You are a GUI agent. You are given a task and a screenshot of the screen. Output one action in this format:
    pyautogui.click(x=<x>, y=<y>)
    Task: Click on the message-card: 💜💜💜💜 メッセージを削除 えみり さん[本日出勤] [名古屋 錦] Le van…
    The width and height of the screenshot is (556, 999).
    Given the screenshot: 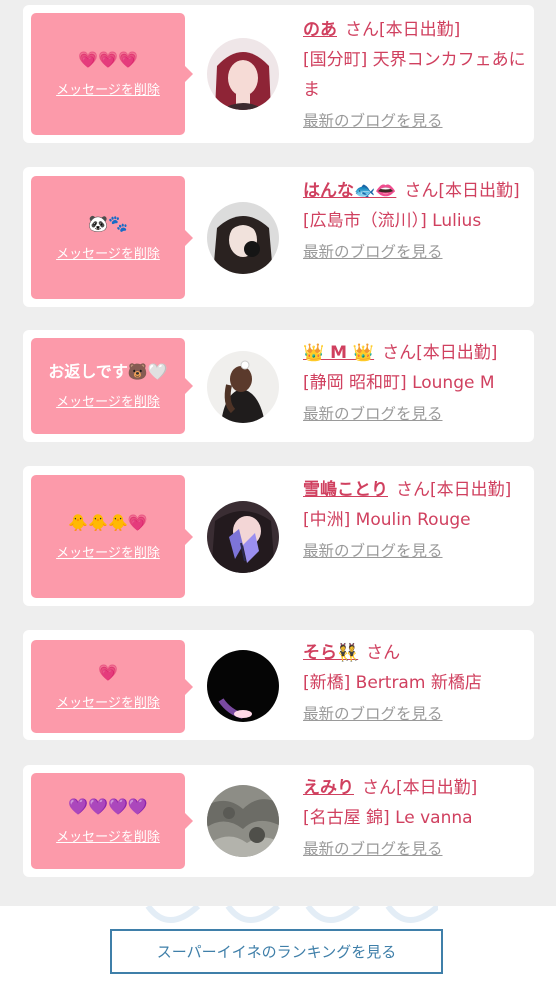 What is the action you would take?
    pyautogui.click(x=278, y=821)
    